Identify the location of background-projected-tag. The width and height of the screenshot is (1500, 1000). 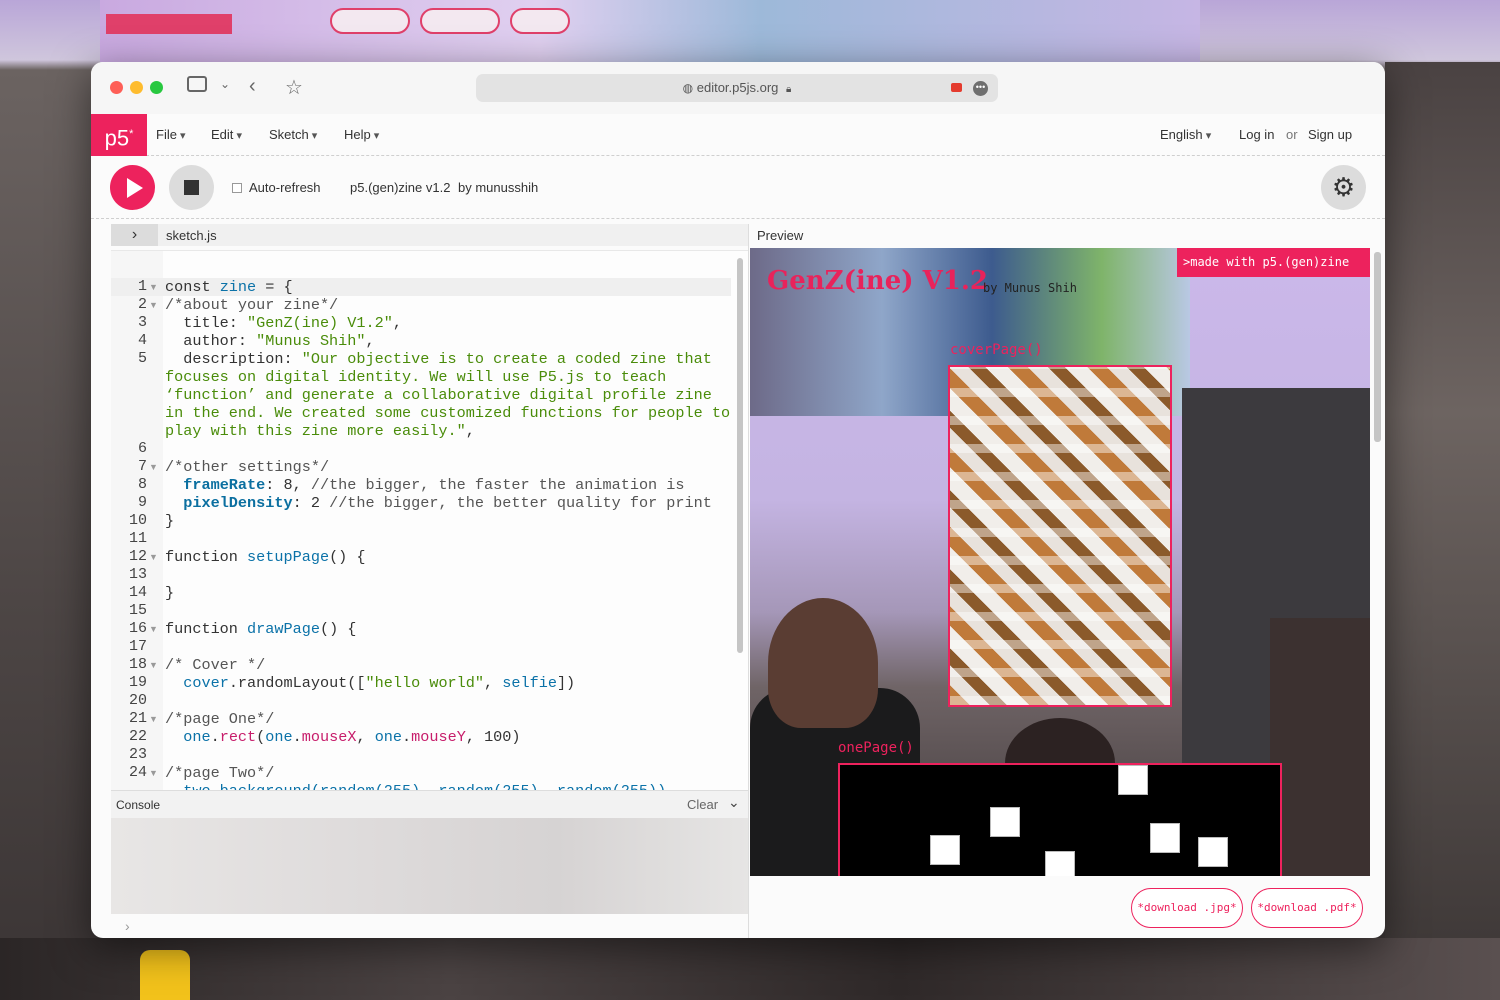
(169, 24).